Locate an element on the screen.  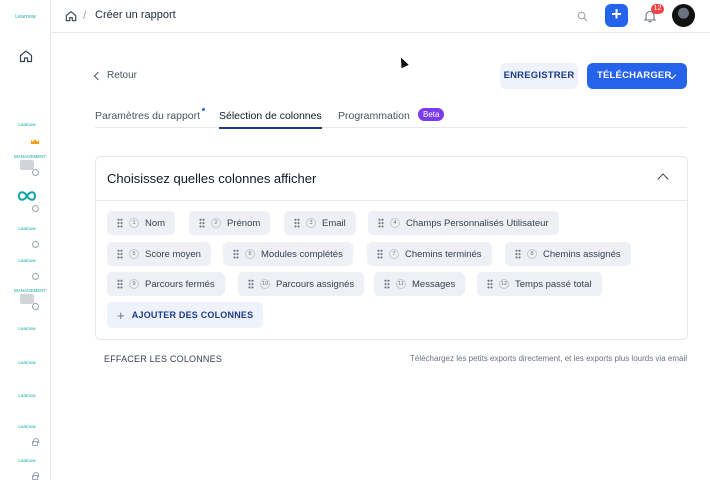
column-chip: 10 Parcours assignés is located at coordinates (301, 284).